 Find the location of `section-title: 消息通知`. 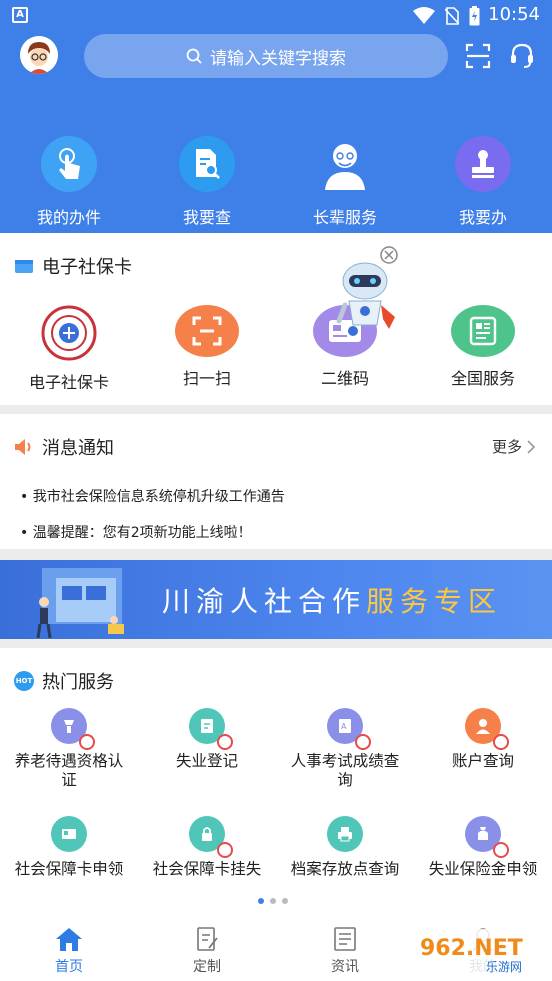

section-title: 消息通知 is located at coordinates (64, 447).